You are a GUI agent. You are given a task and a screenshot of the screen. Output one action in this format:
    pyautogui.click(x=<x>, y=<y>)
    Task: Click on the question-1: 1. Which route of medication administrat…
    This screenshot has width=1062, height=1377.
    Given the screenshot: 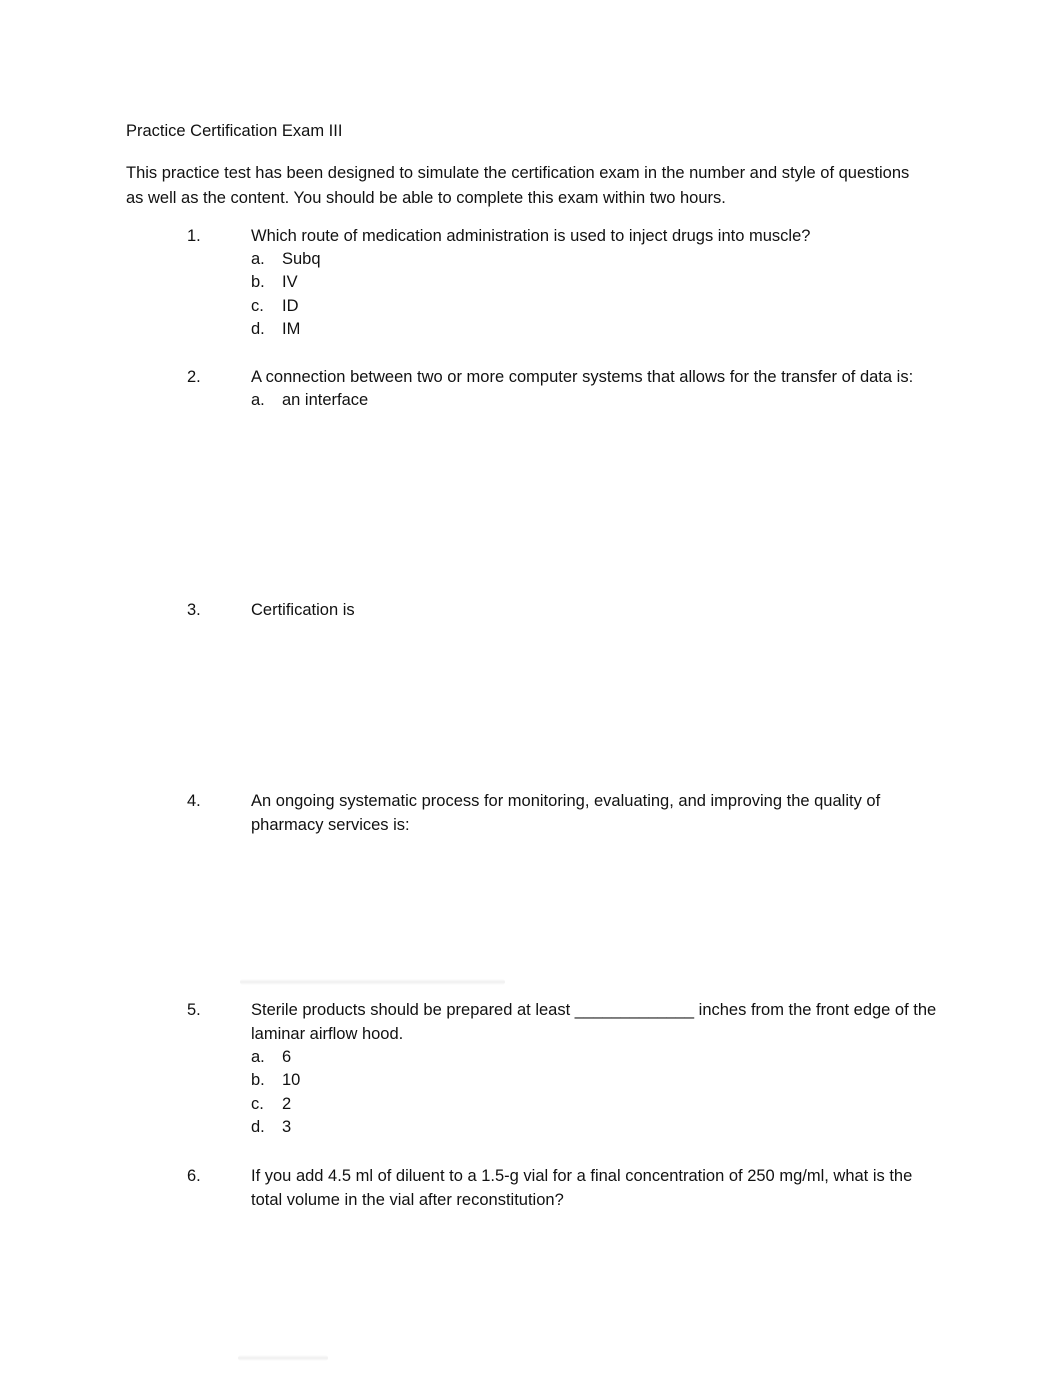 What is the action you would take?
    pyautogui.click(x=567, y=282)
    